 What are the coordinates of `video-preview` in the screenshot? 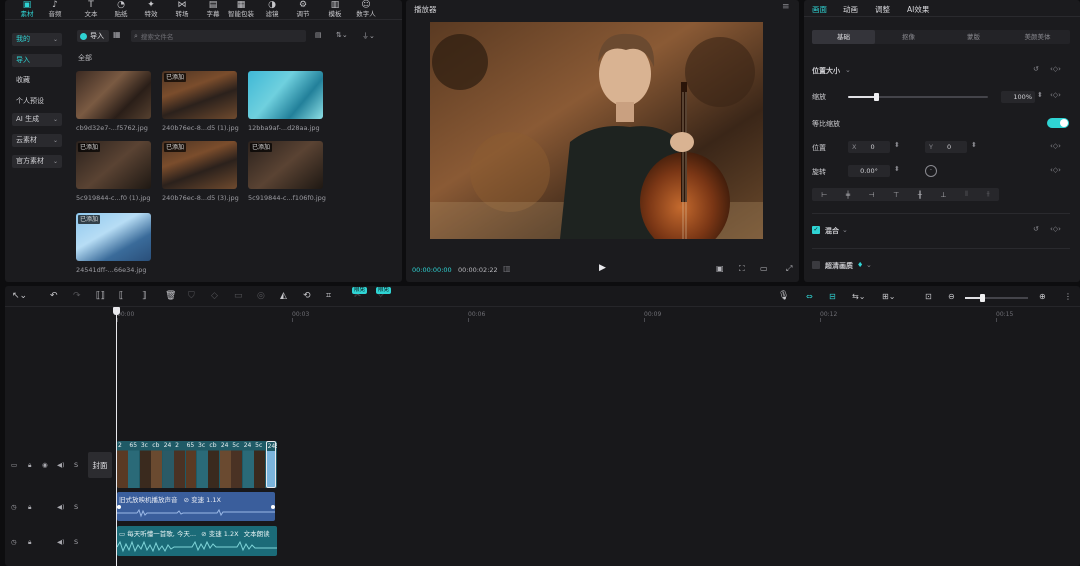 It's located at (596, 130).